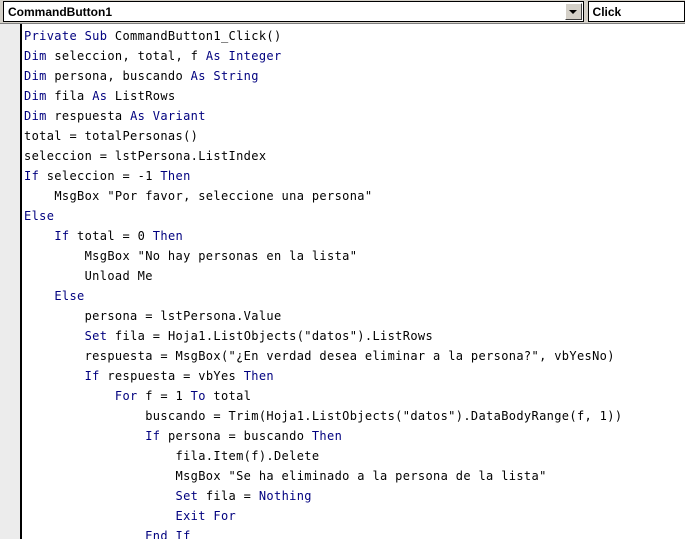  Describe the element at coordinates (354, 156) in the screenshot. I see `code-line: seleccion = lstPersona.ListIndex` at that location.